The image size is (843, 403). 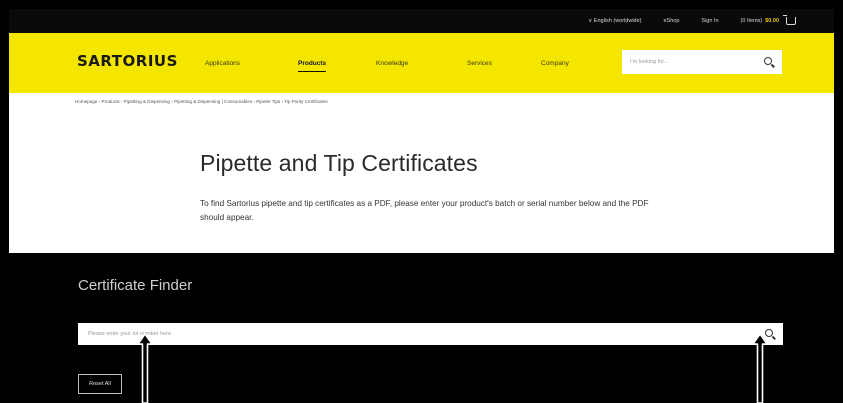 I want to click on reset-all-button: Reset All, so click(x=100, y=384).